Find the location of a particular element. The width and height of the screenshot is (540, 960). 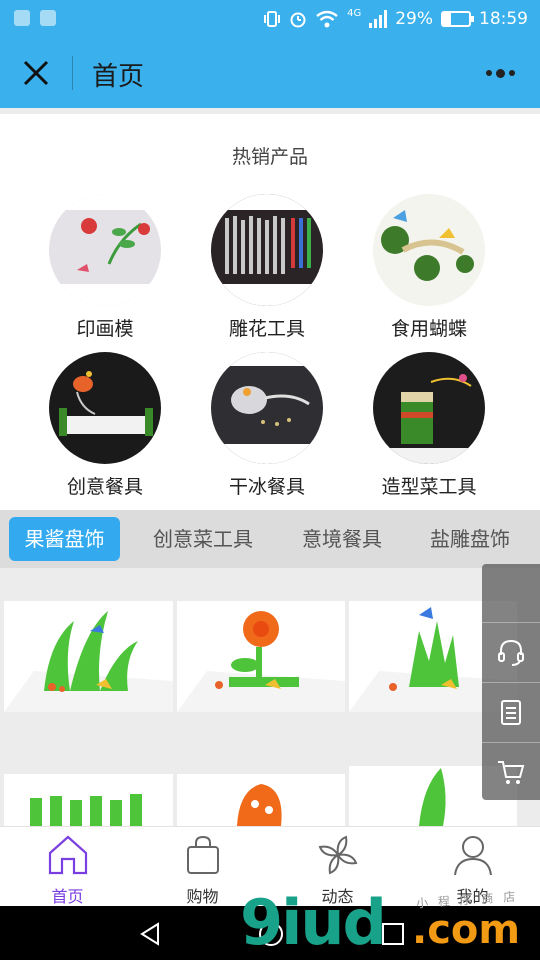

back-icon is located at coordinates (150, 934).